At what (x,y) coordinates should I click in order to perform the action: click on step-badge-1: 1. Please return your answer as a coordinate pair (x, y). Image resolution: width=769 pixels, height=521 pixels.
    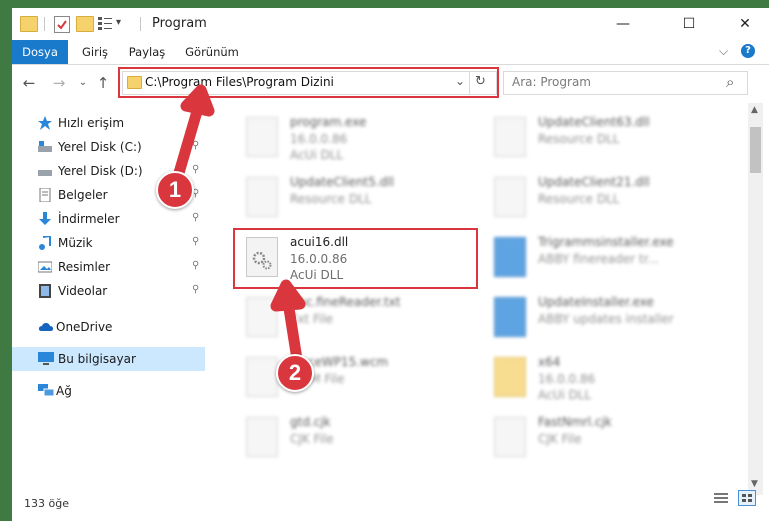
    Looking at the image, I should click on (175, 190).